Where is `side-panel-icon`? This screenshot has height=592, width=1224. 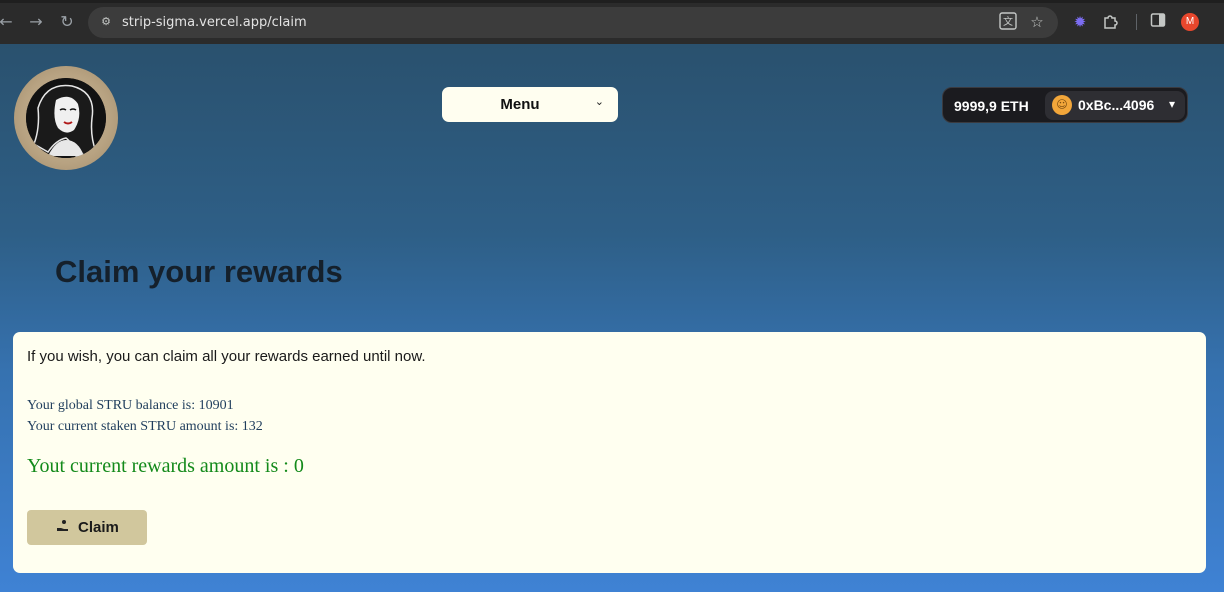
side-panel-icon is located at coordinates (1158, 22).